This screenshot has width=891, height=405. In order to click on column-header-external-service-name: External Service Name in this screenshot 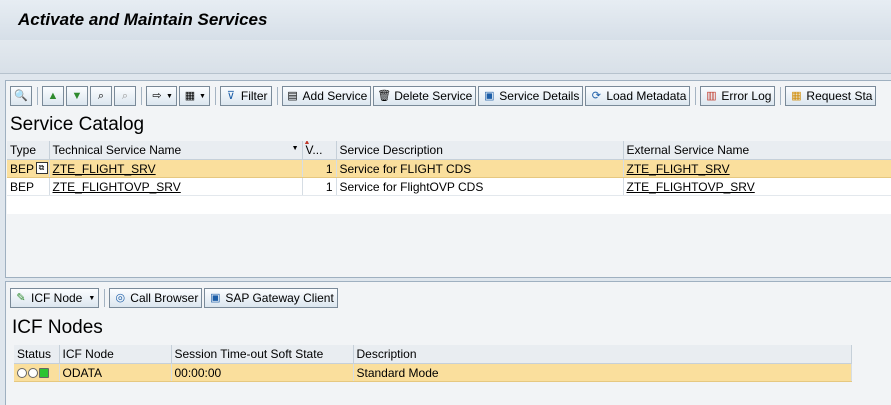, I will do `click(757, 150)`.